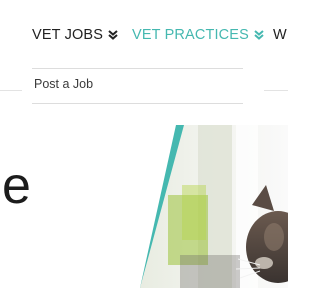 The image size is (320, 288). I want to click on nav-item-vet-jobs: VET JOBS, so click(75, 35).